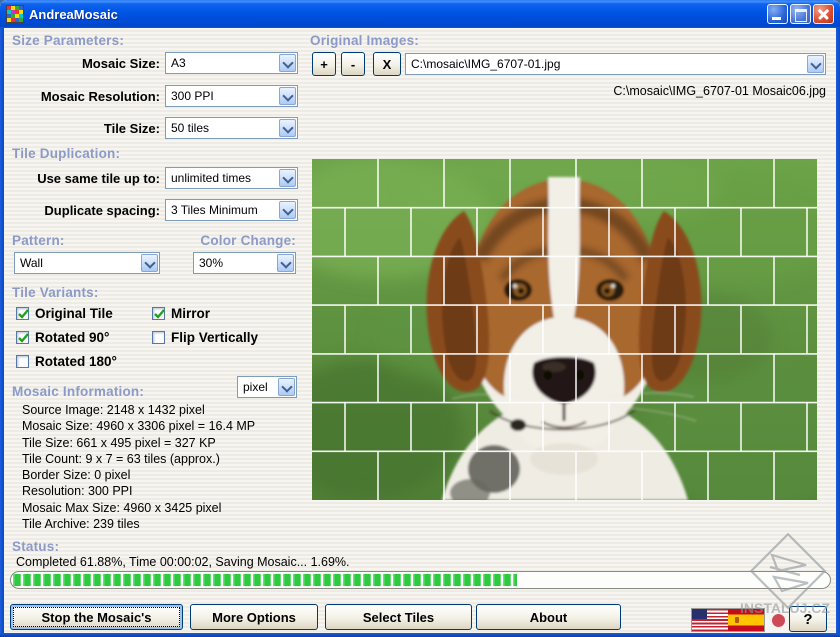 This screenshot has width=840, height=637. Describe the element at coordinates (353, 64) in the screenshot. I see `remove-image-button: -` at that location.